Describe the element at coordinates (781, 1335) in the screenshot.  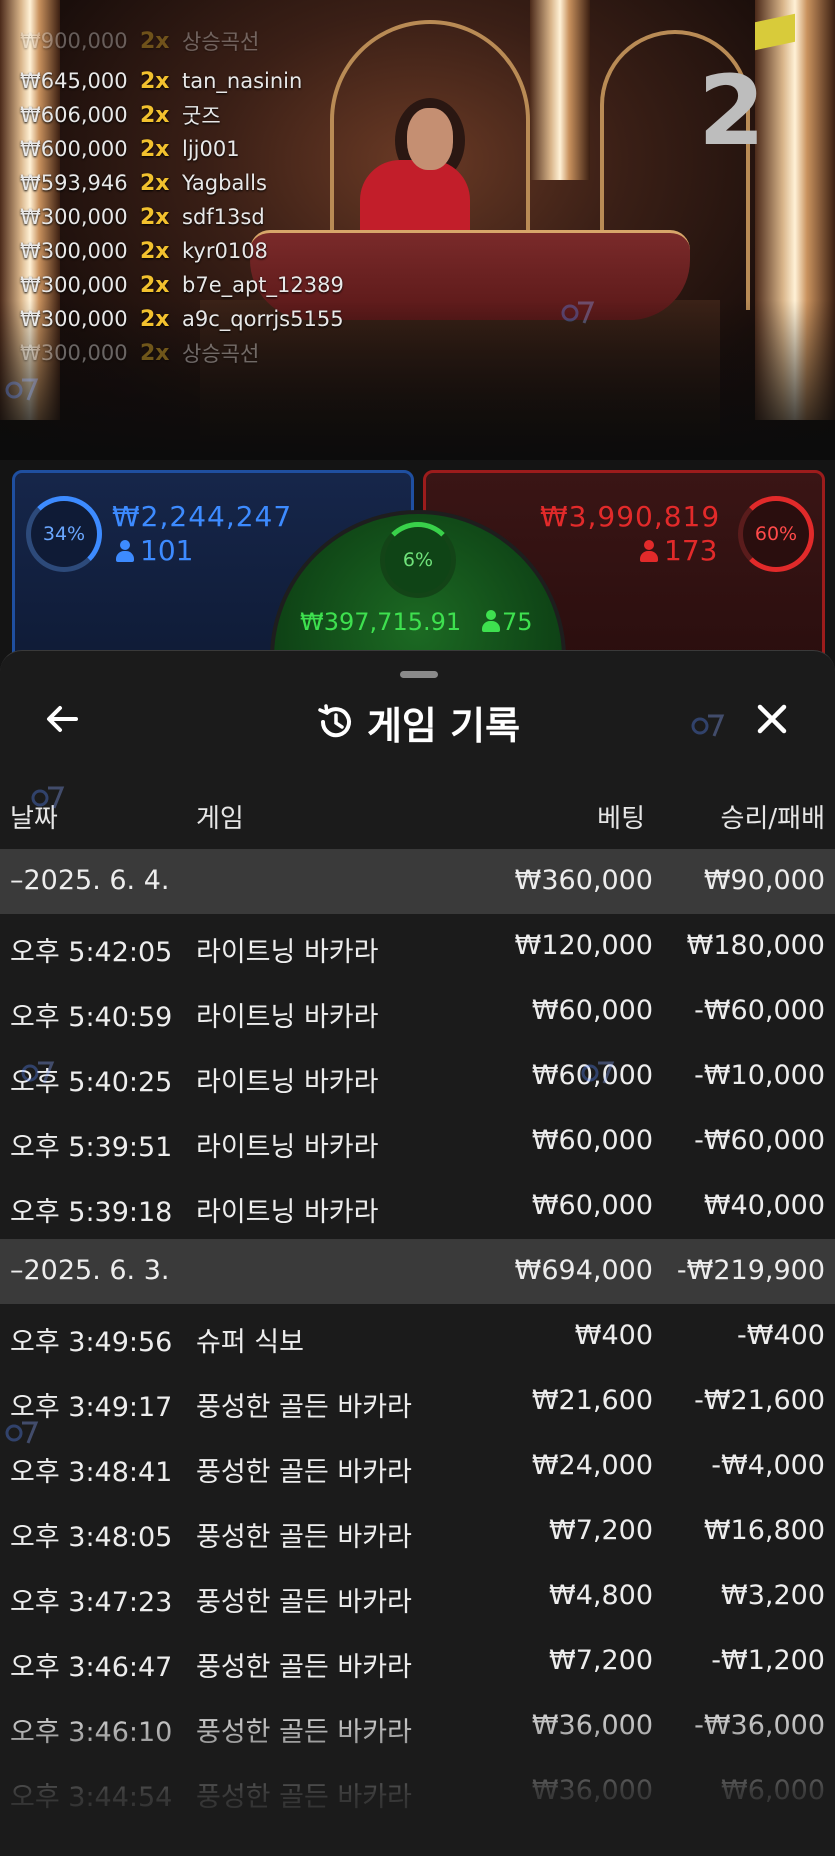
I see `history-winloss: -₩400` at that location.